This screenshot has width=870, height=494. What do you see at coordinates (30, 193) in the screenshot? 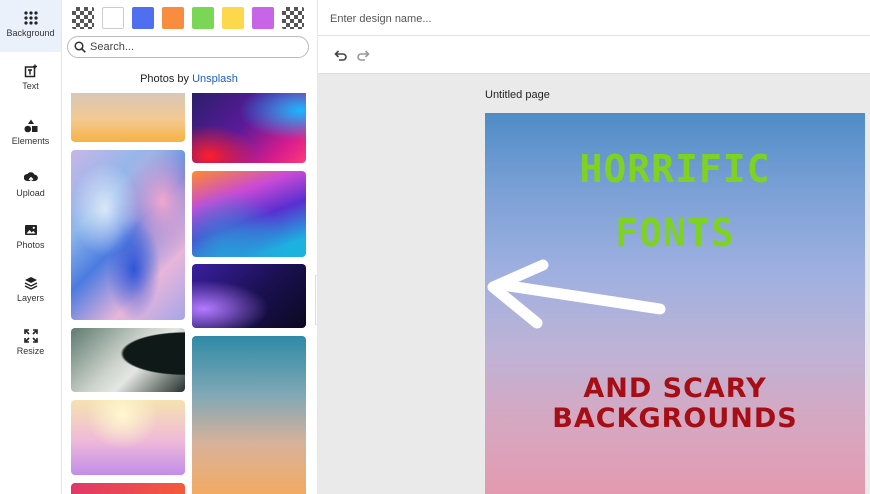
I see `rail-label: Upload` at bounding box center [30, 193].